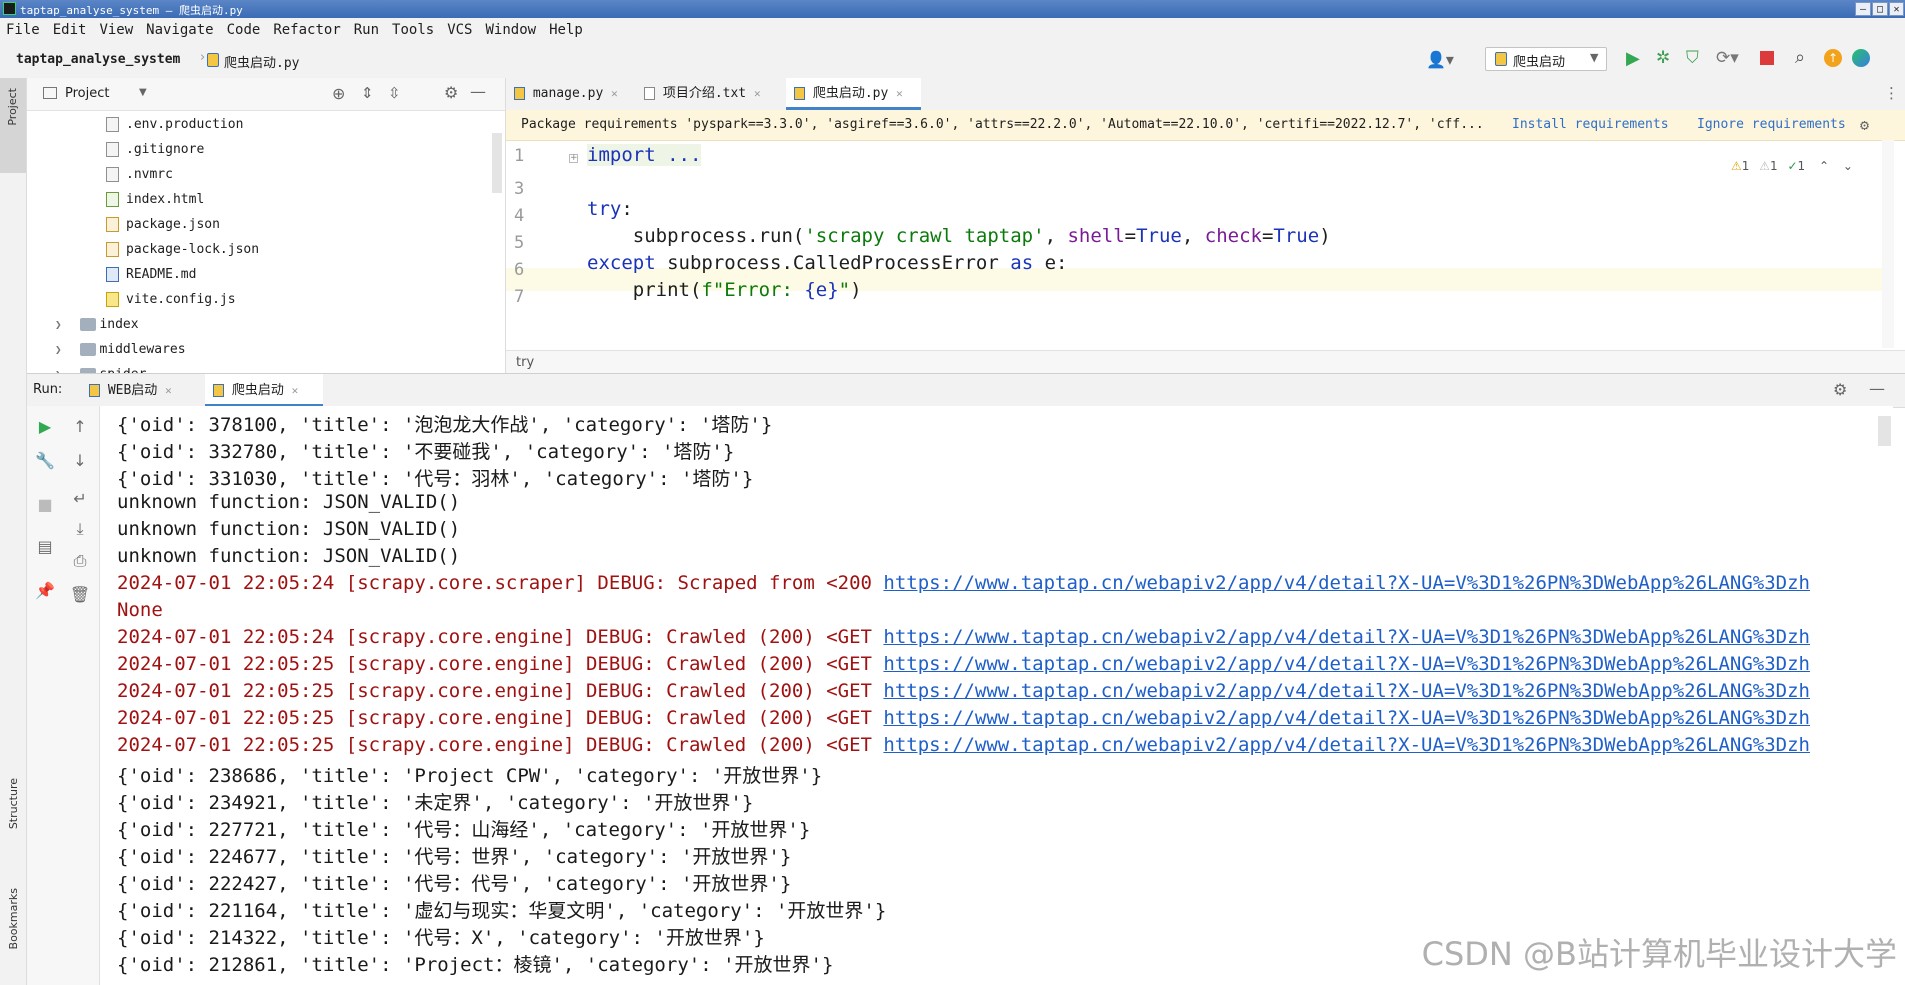  I want to click on profile-icon: ⟳▾, so click(1727, 58).